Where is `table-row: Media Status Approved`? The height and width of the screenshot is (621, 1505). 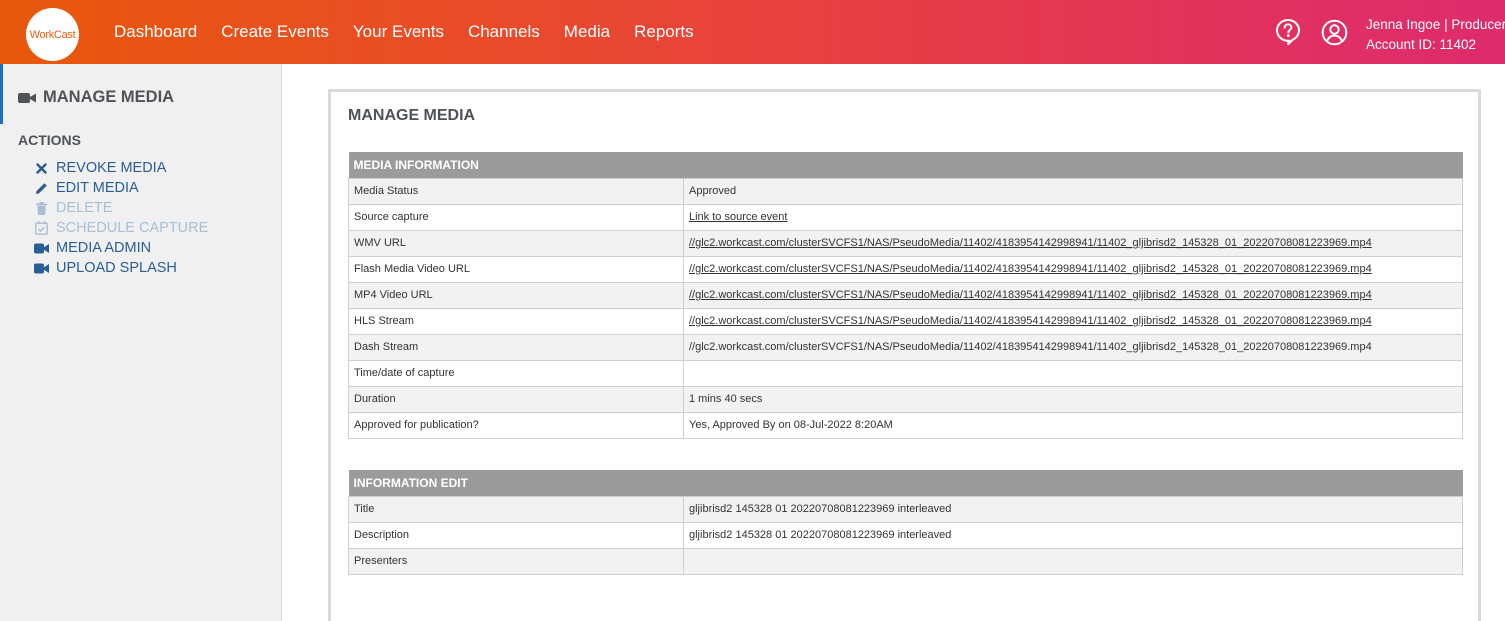
table-row: Media Status Approved is located at coordinates (905, 191).